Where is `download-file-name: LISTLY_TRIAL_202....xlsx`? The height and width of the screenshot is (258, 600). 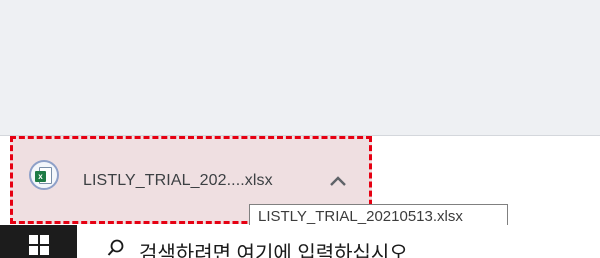 download-file-name: LISTLY_TRIAL_202....xlsx is located at coordinates (178, 180).